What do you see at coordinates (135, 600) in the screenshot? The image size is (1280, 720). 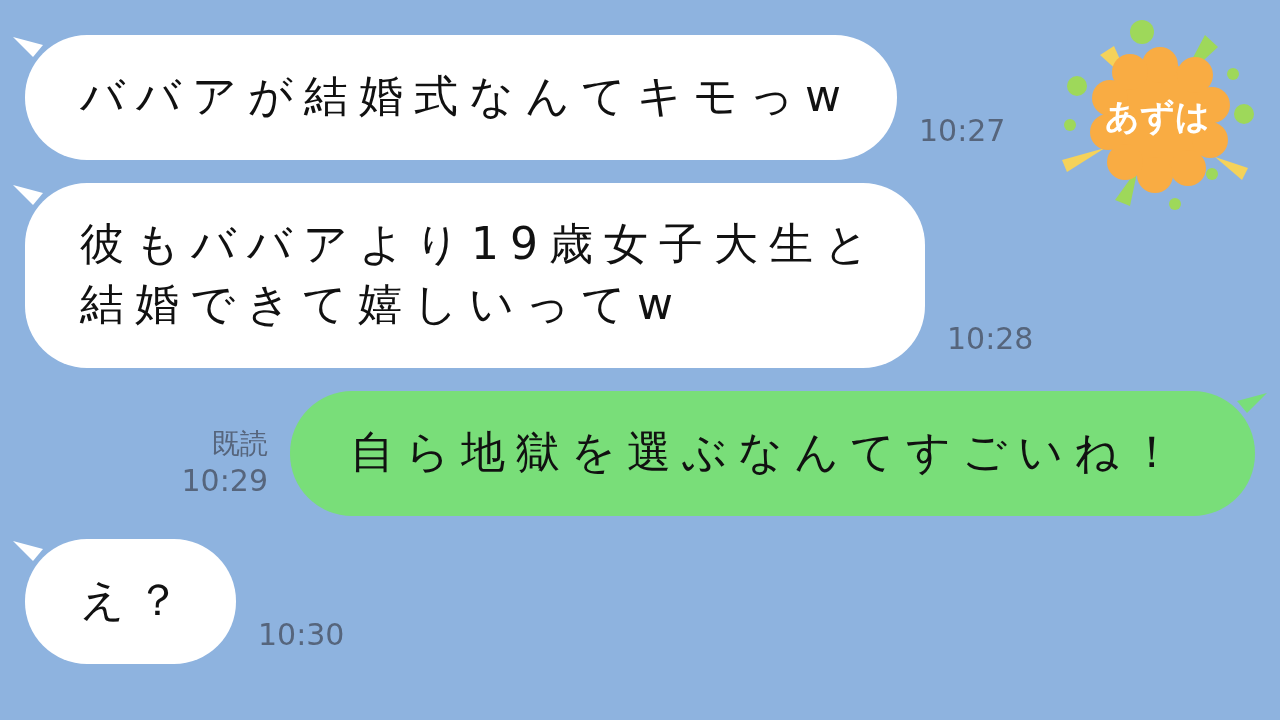 I see `message-text: え？` at bounding box center [135, 600].